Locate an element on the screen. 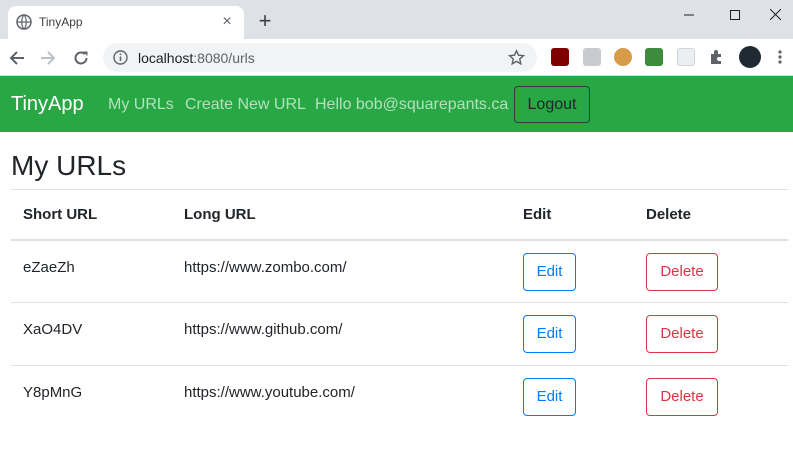 This screenshot has width=793, height=455. tab-title: TinyApp is located at coordinates (61, 22).